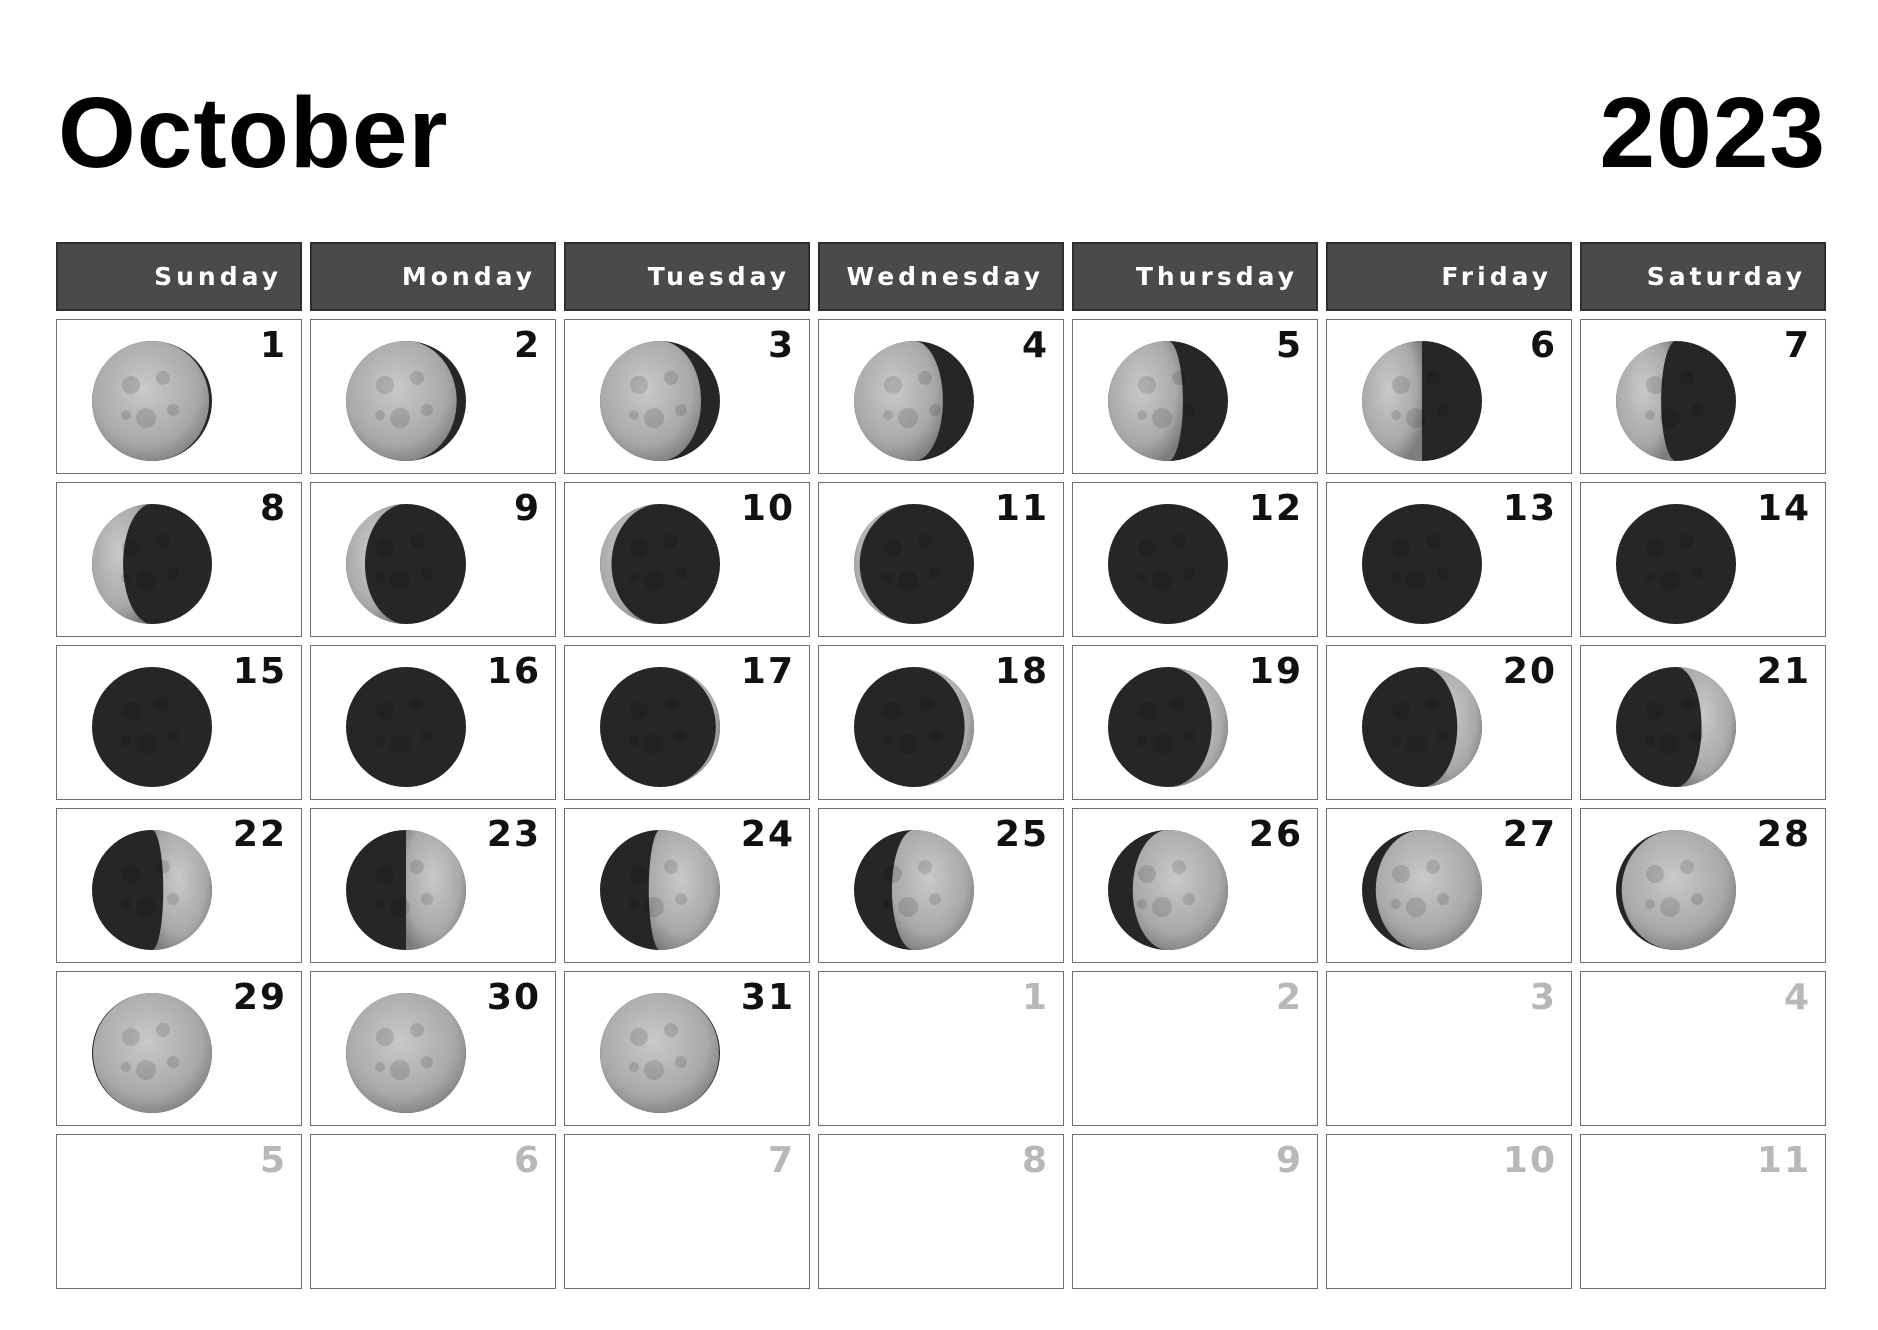 The height and width of the screenshot is (1330, 1878). What do you see at coordinates (1195, 1048) in the screenshot?
I see `adjacent-month-day-cell: 2` at bounding box center [1195, 1048].